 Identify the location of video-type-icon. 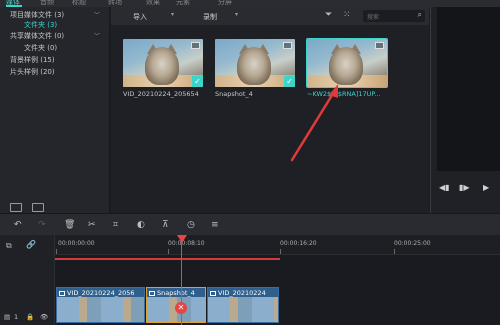
(195, 45).